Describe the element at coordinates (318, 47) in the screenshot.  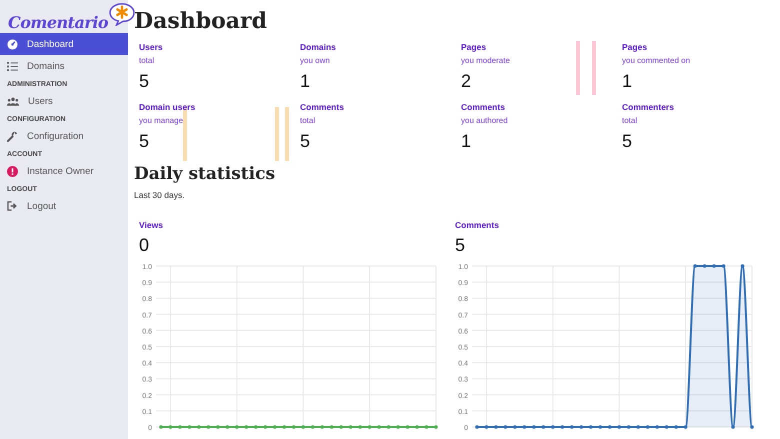
I see `stat-label: Domains` at that location.